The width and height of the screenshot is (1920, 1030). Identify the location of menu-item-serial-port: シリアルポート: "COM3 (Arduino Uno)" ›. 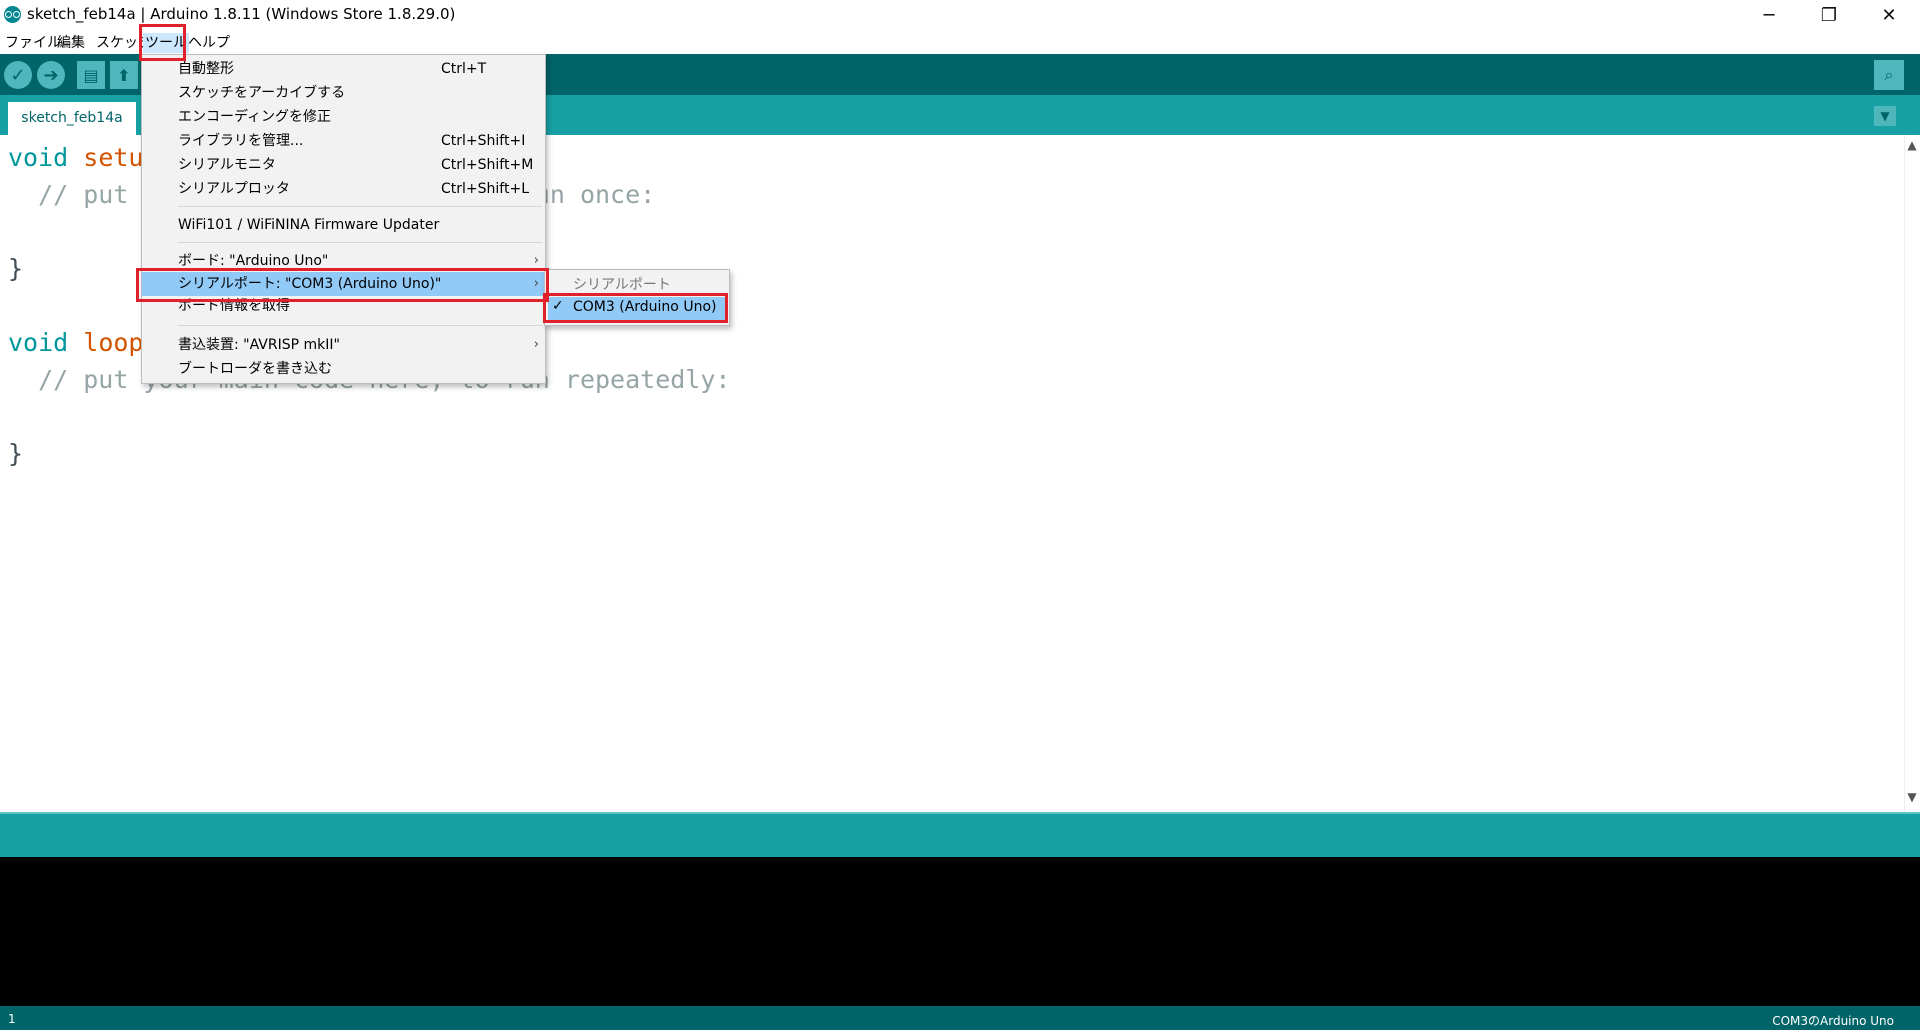
(343, 284).